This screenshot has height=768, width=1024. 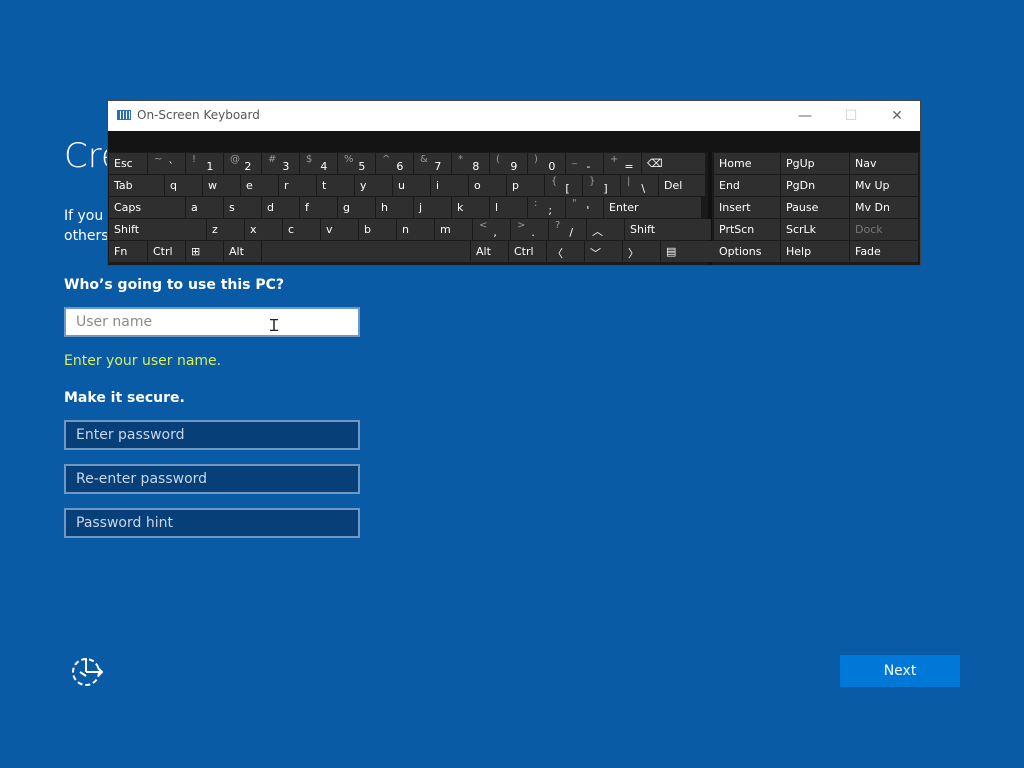 I want to click on key-row5-0: Fn, so click(x=128, y=251).